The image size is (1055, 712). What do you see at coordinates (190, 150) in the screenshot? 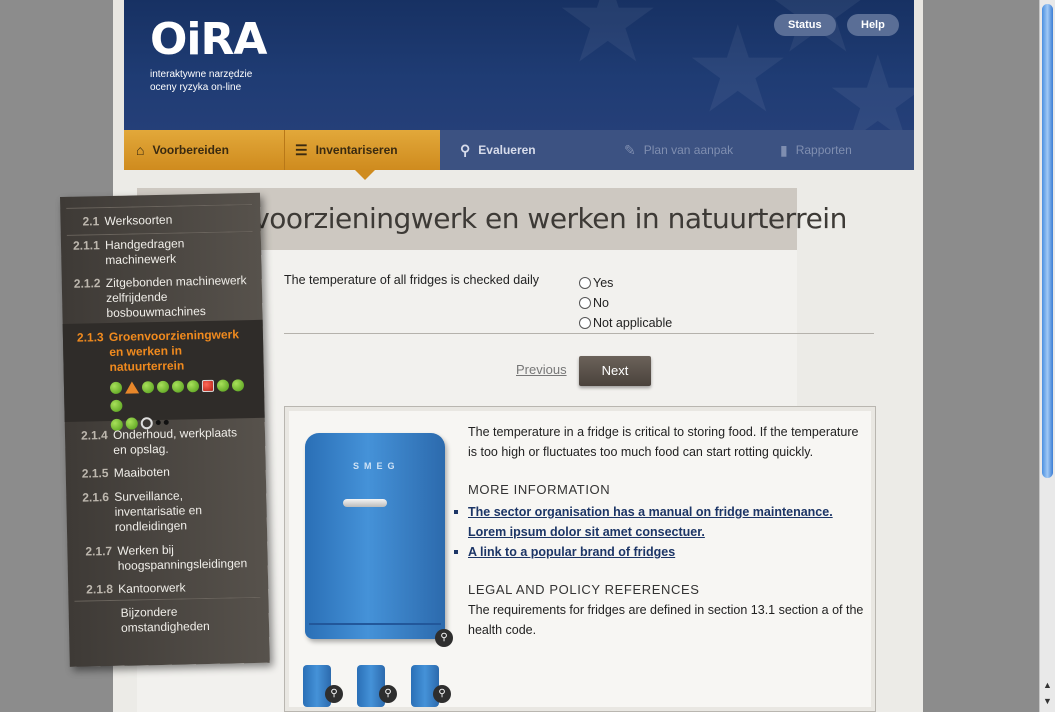
I see `tab-label: Voorbereiden` at bounding box center [190, 150].